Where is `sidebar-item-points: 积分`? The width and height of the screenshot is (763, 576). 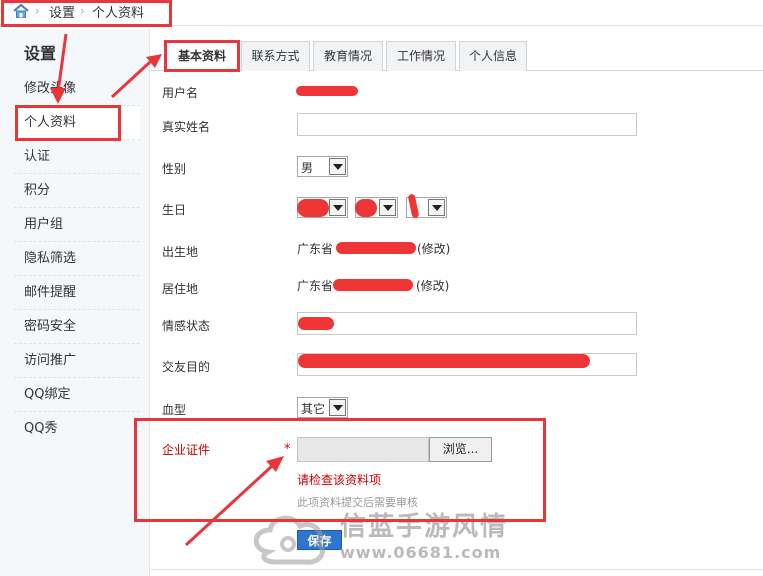 sidebar-item-points: 积分 is located at coordinates (77, 191).